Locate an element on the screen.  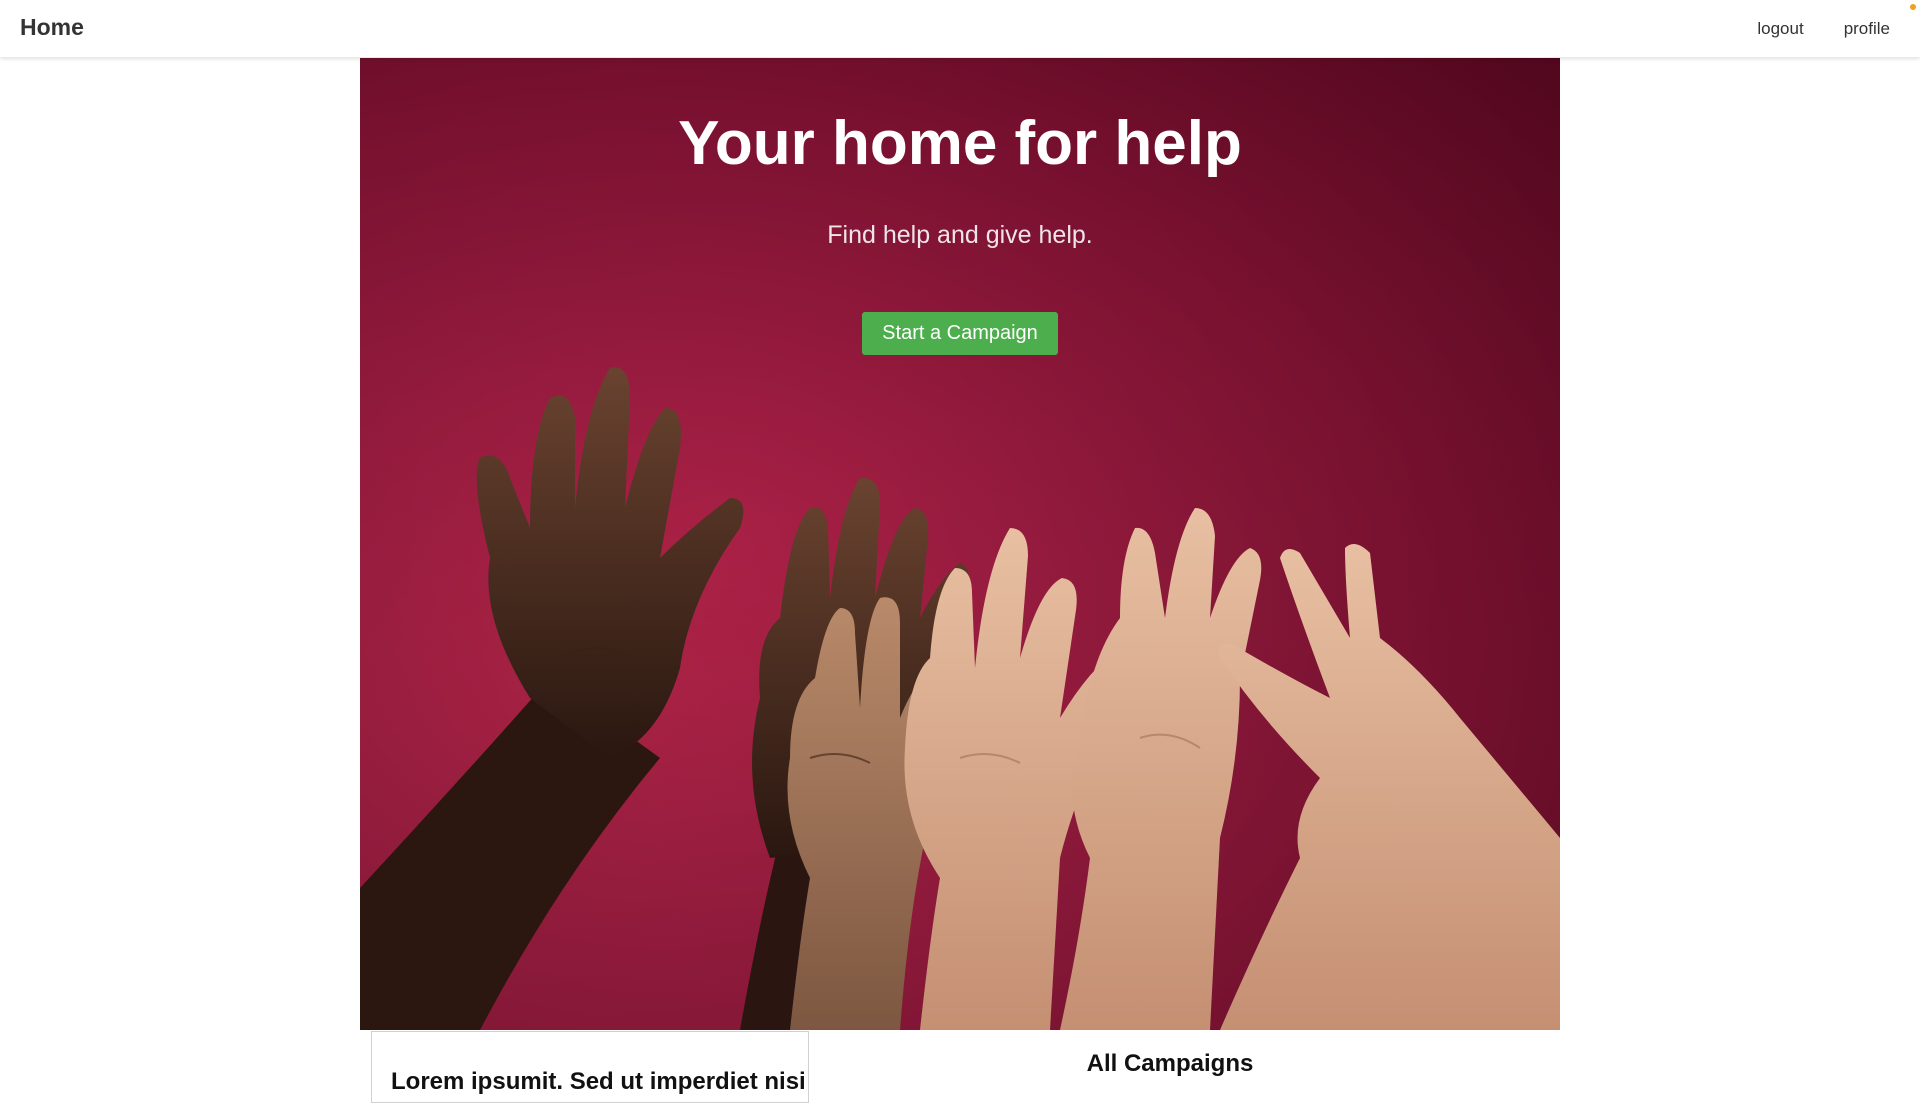
notification-dot-icon is located at coordinates (1913, 7).